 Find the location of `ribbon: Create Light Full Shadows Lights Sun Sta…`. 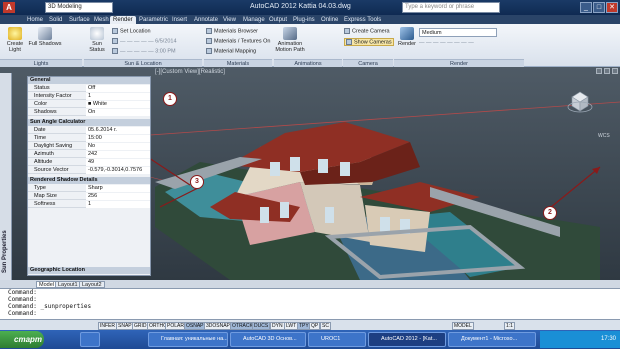

ribbon: Create Light Full Shadows Lights Sun Sta… is located at coordinates (310, 45).